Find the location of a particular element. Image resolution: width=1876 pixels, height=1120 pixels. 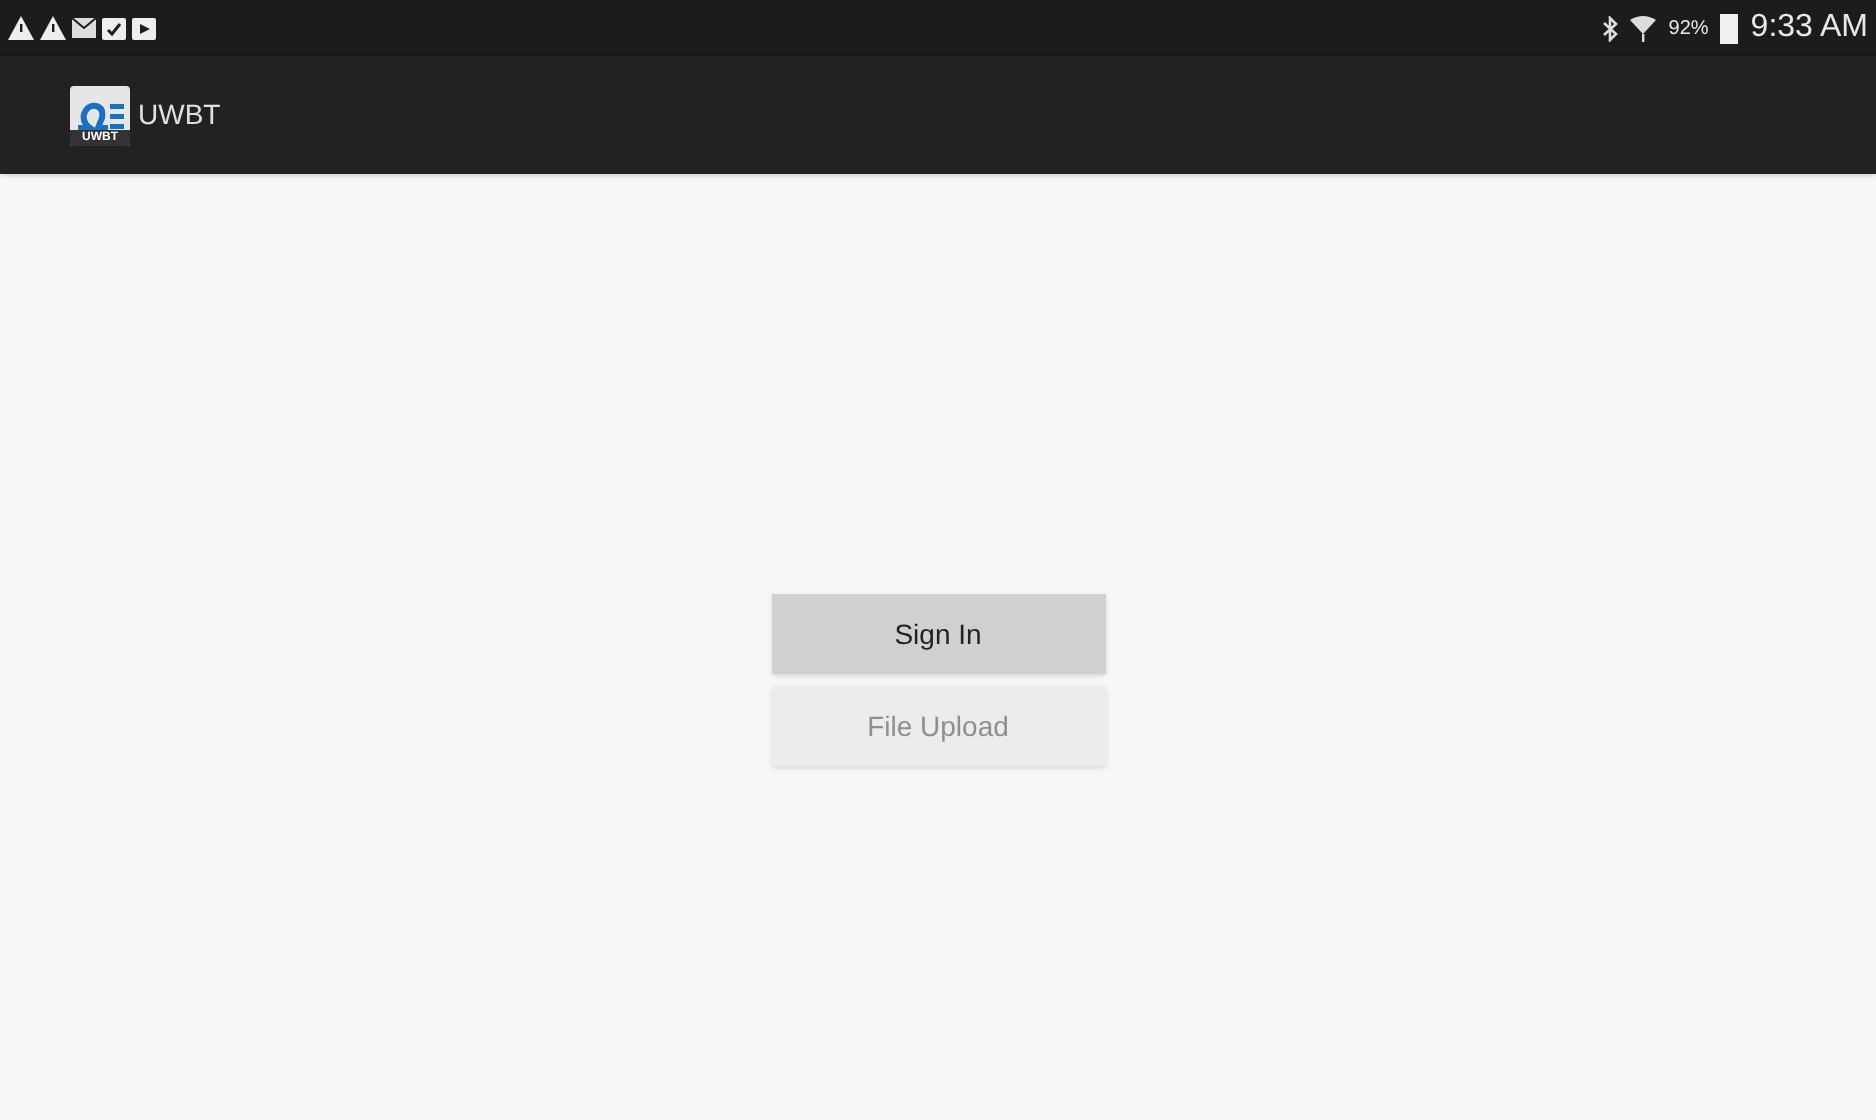

play-icon is located at coordinates (144, 28).